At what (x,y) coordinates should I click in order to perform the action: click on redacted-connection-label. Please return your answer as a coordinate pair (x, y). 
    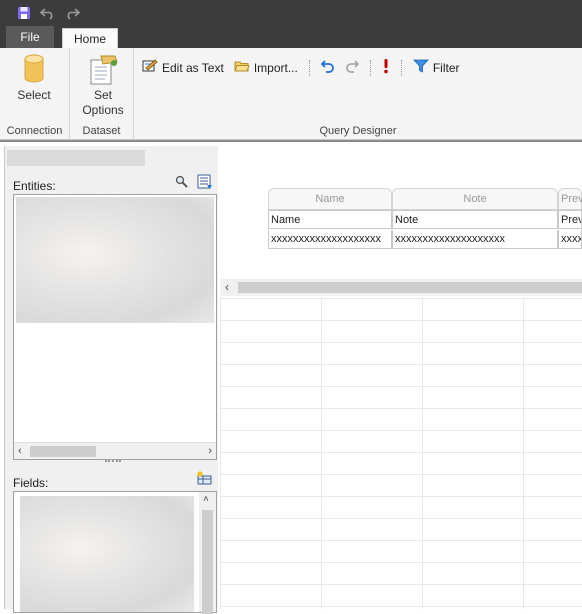
    Looking at the image, I should click on (76, 158).